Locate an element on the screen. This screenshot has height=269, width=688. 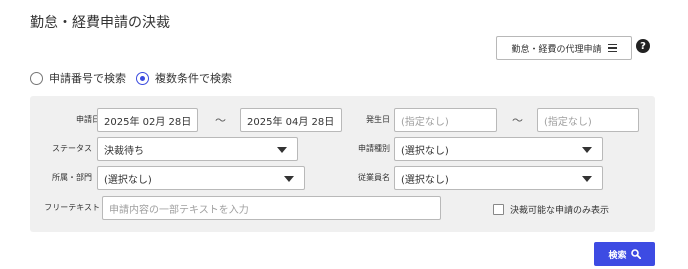
help-icon: ? is located at coordinates (643, 46).